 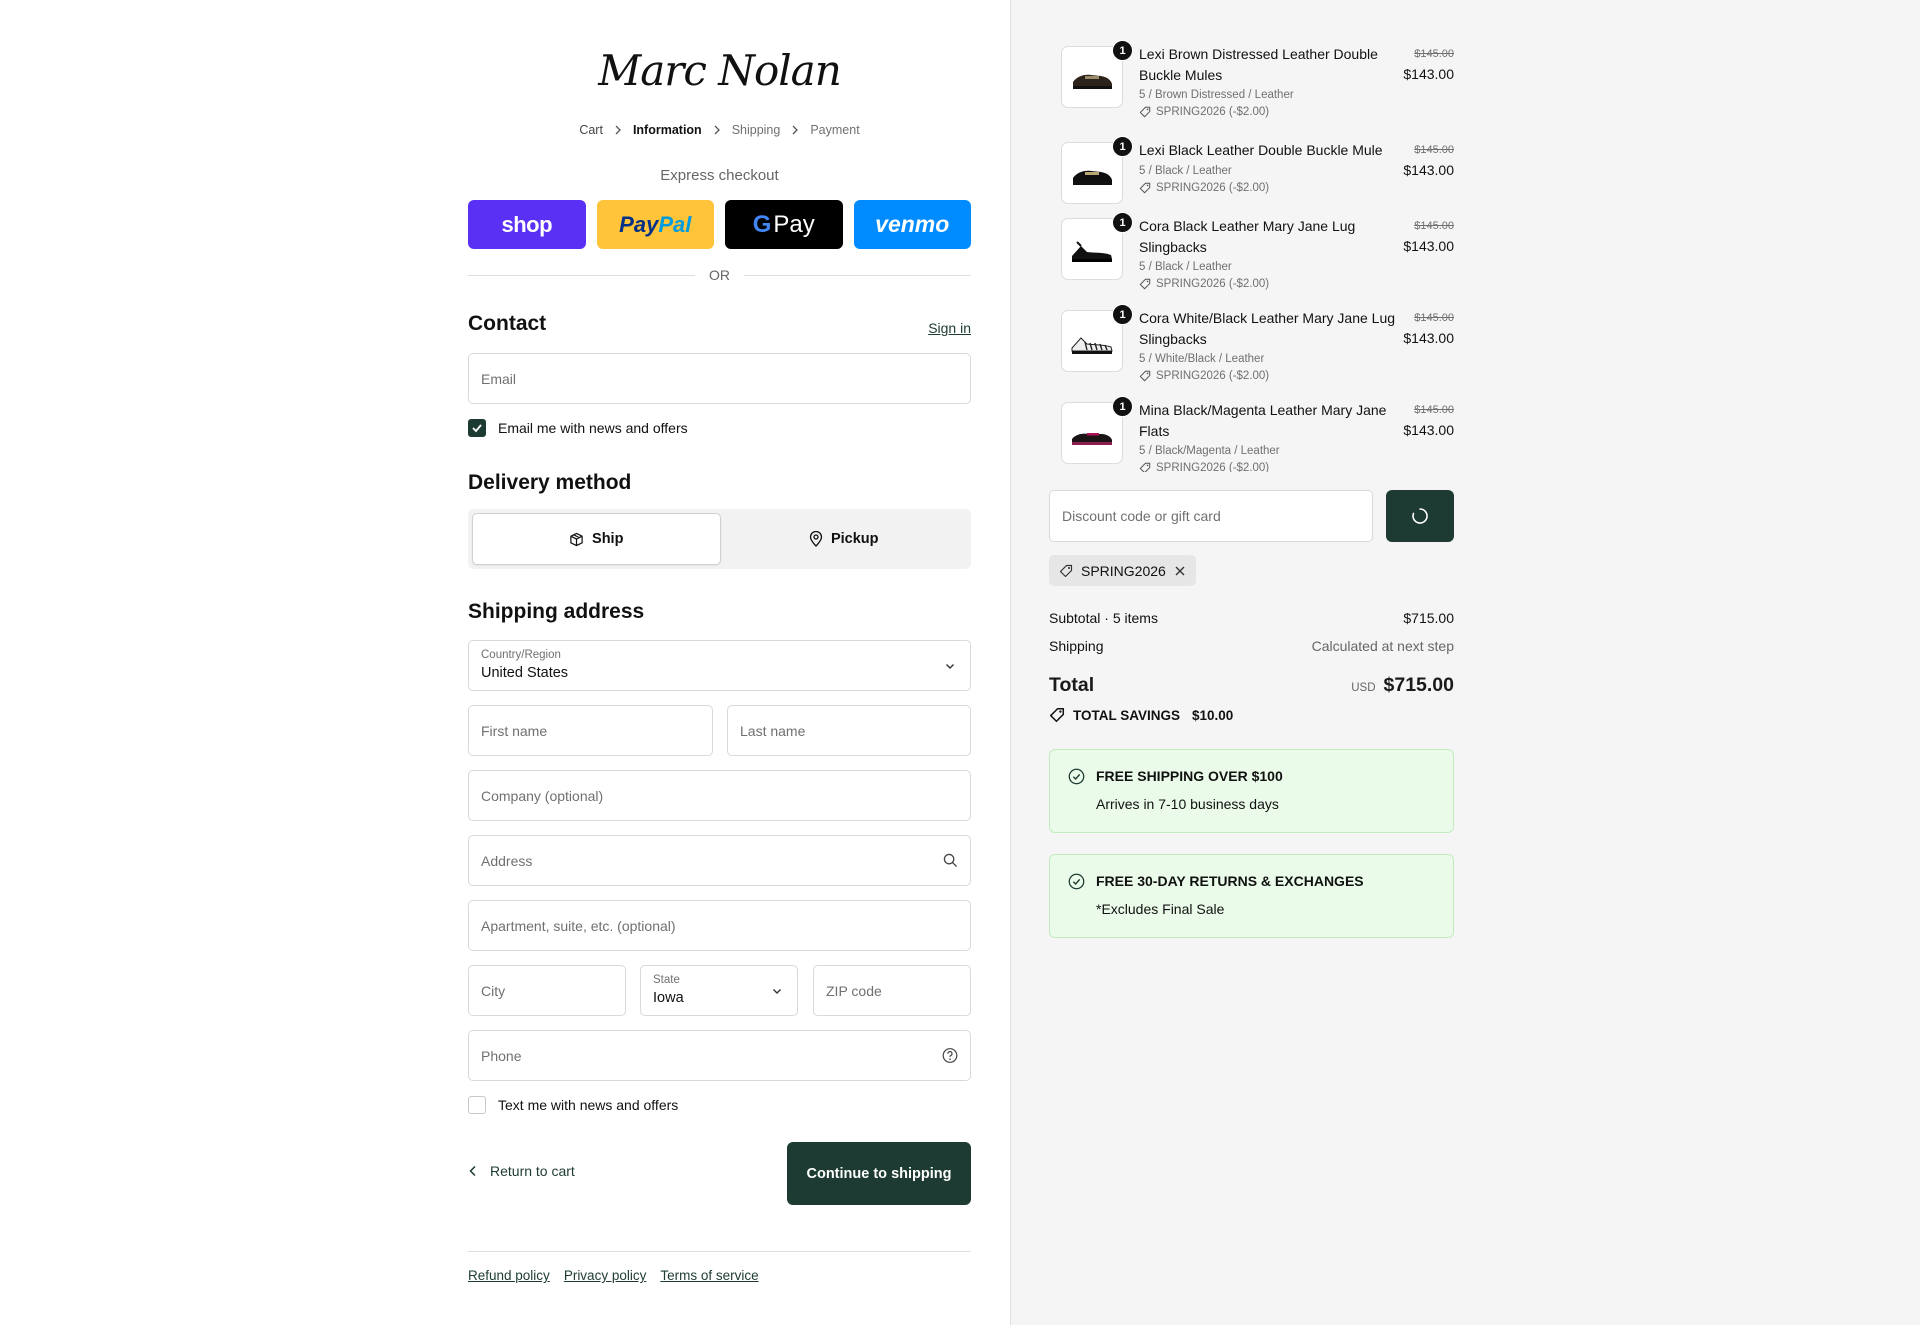 What do you see at coordinates (879, 1173) in the screenshot?
I see `continue-to-shipping-button: Continue to shipping` at bounding box center [879, 1173].